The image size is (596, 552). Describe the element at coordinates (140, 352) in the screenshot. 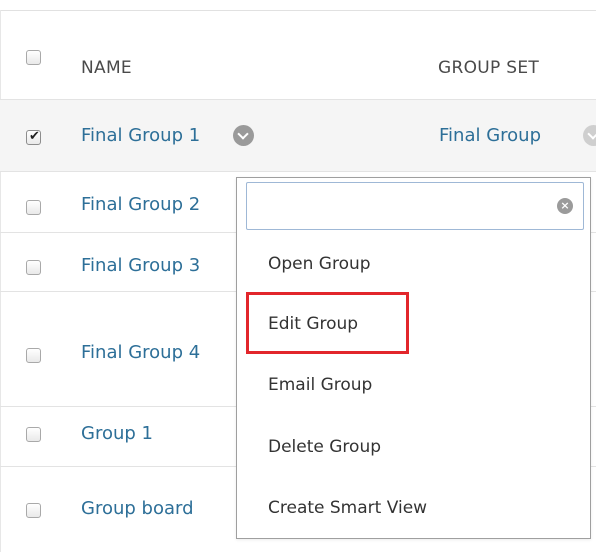

I see `group-name-link: Final Group 4` at that location.